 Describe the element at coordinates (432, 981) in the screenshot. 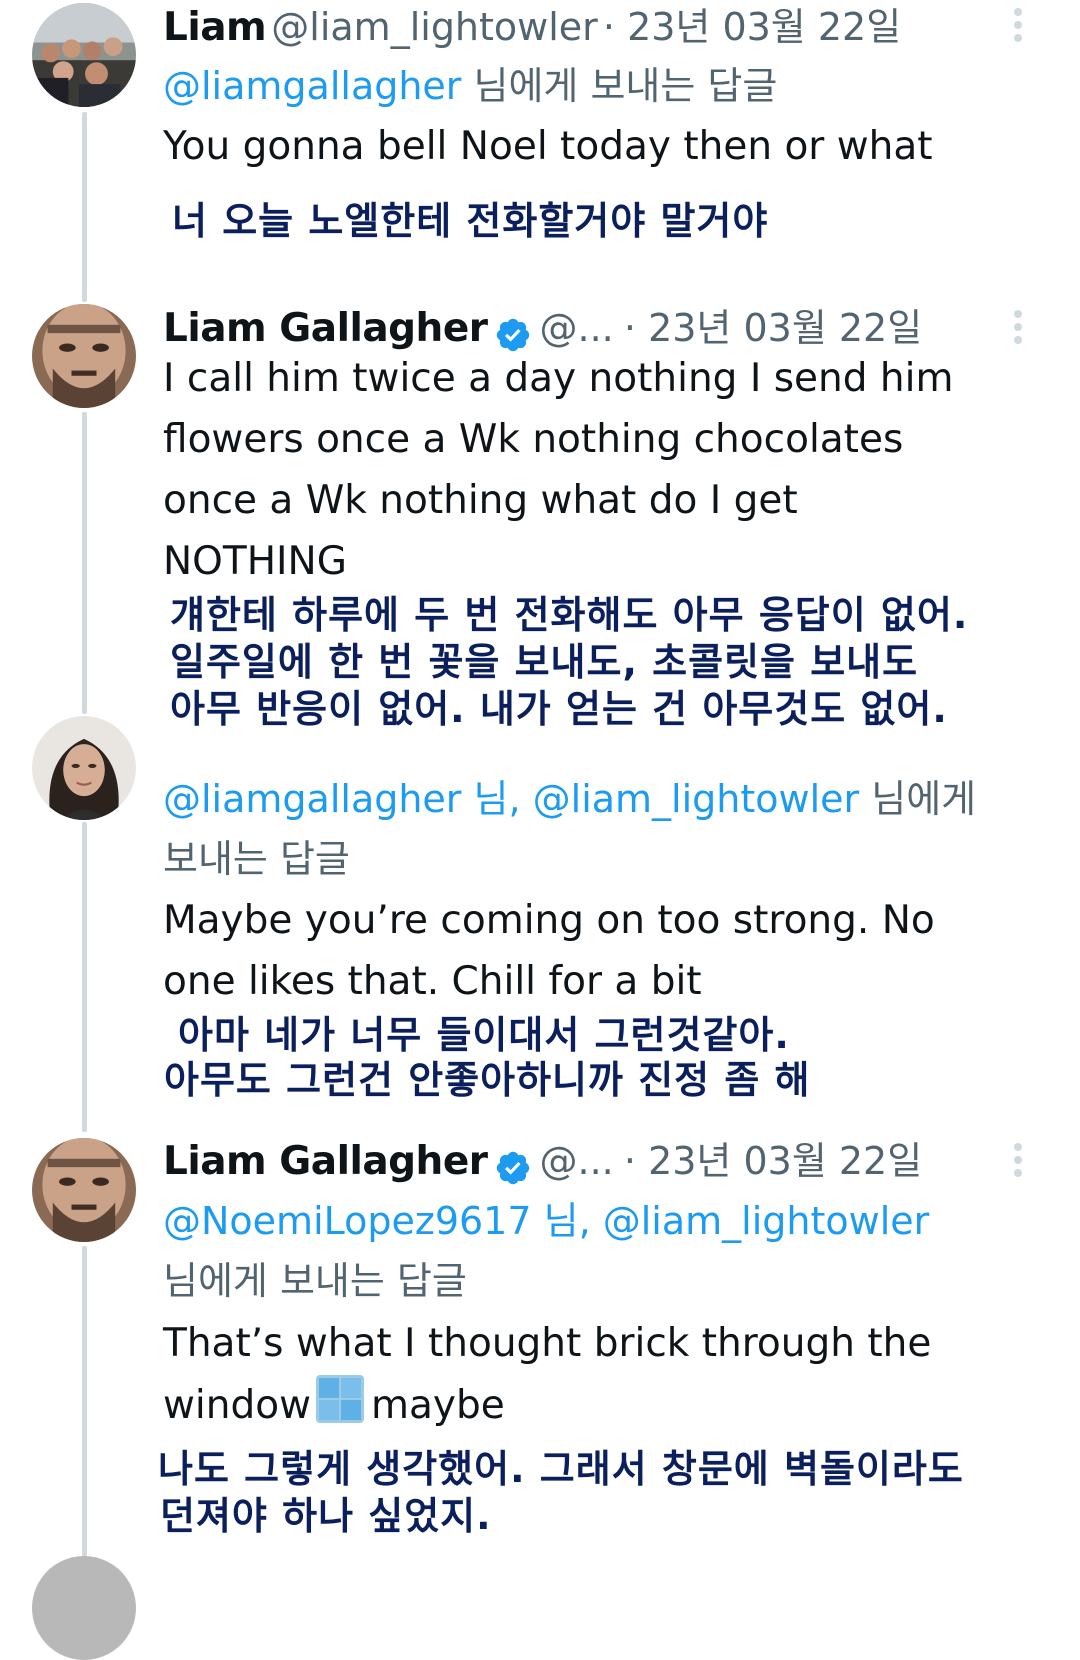

I see `tweet-text-line: one likes that. Chill for a bit` at that location.